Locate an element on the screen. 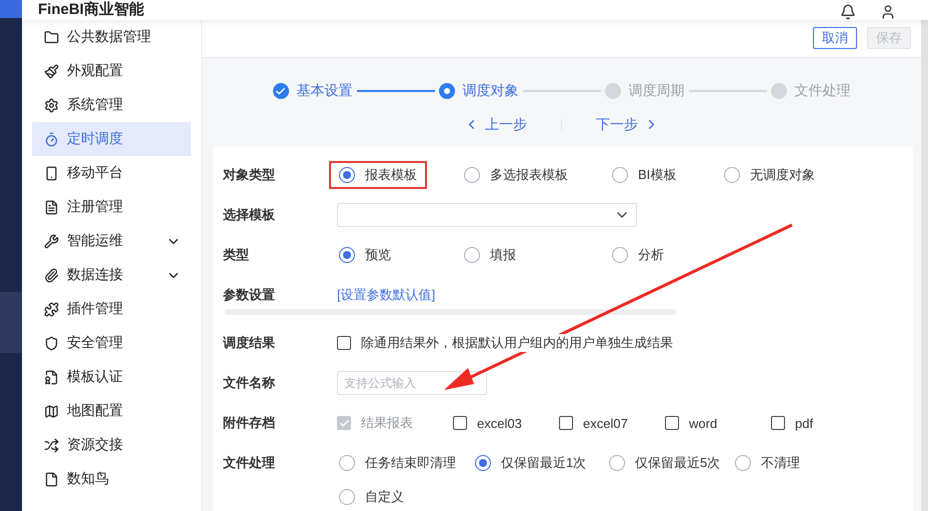 This screenshot has height=511, width=928. brush-icon is located at coordinates (51, 71).